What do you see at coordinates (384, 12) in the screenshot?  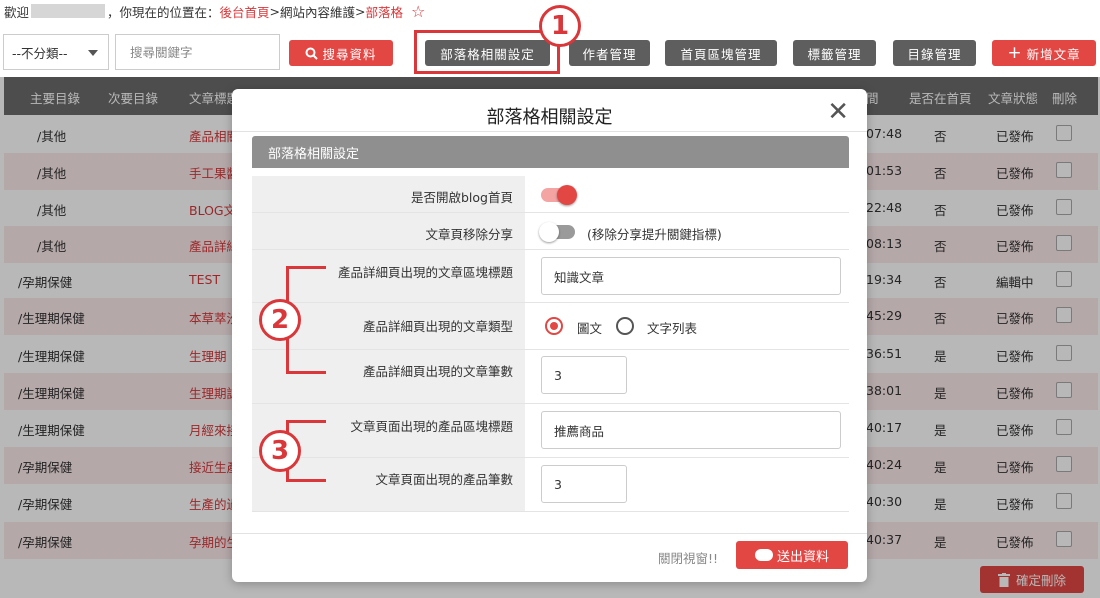 I see `breadcrumb-current: 部落格` at bounding box center [384, 12].